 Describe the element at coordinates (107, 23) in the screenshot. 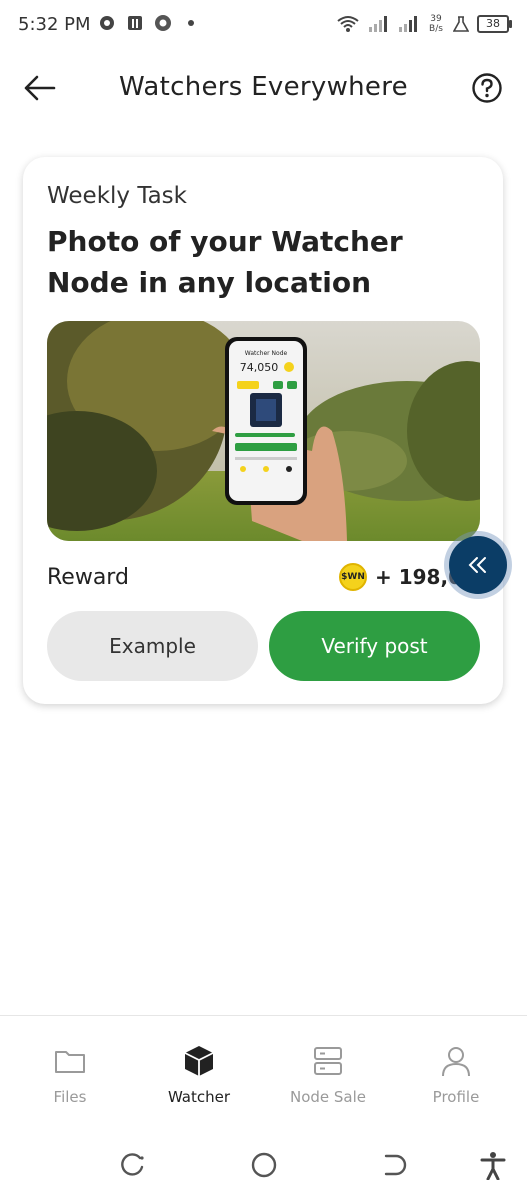

I see `chat-icon` at that location.